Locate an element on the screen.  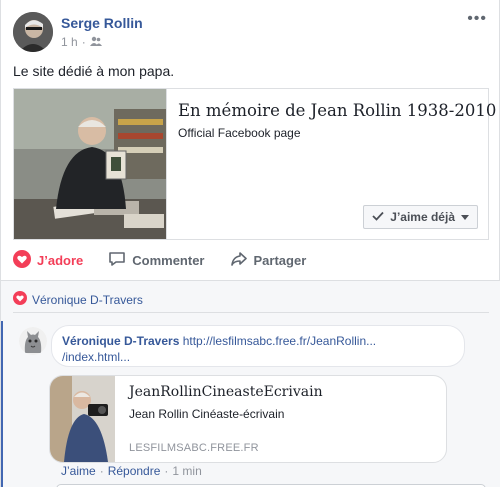
comment-preview-title: JeanRollinCineasteEcrivain is located at coordinates (226, 392).